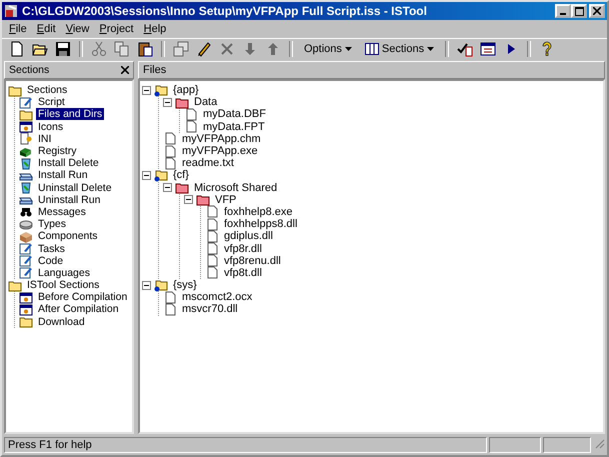 This screenshot has height=457, width=609. I want to click on file-name: msvcr70.dll, so click(210, 309).